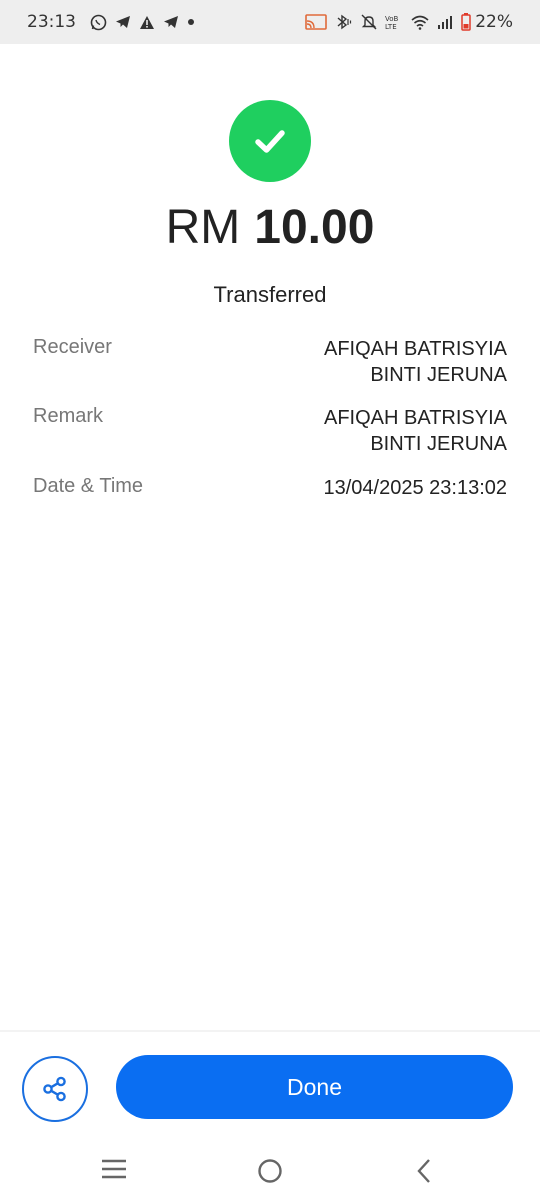 The width and height of the screenshot is (540, 1200). Describe the element at coordinates (314, 1087) in the screenshot. I see `done-button: Done` at that location.